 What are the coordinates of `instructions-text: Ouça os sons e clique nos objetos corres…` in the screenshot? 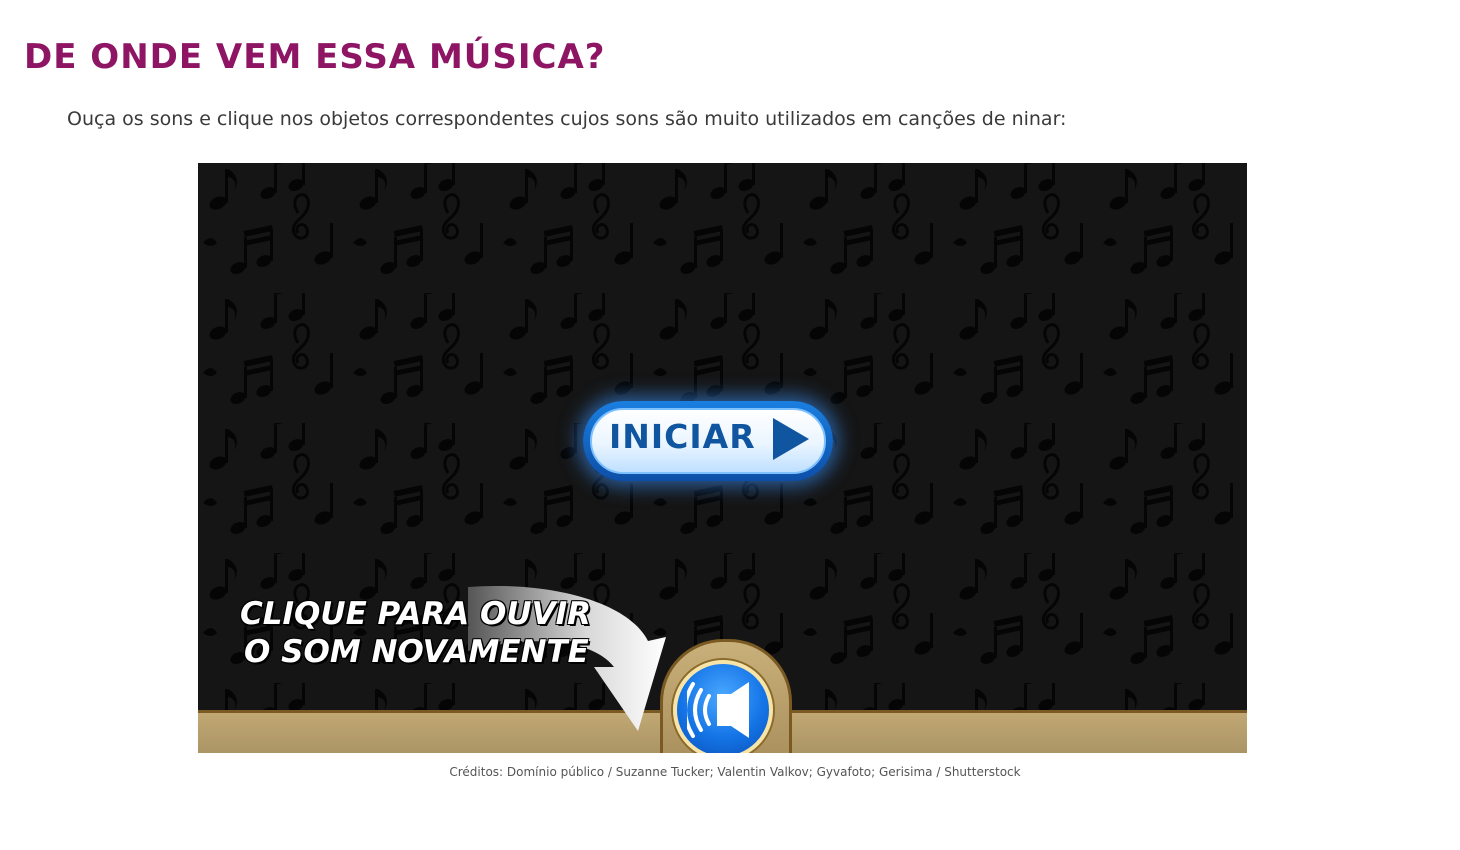 It's located at (567, 119).